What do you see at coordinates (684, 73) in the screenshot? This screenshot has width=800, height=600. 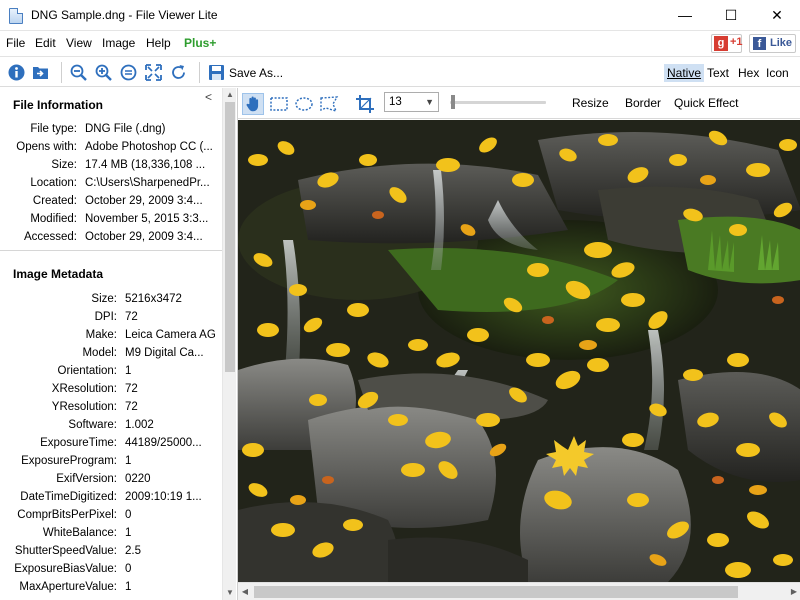 I see `view-mode-native: Native` at bounding box center [684, 73].